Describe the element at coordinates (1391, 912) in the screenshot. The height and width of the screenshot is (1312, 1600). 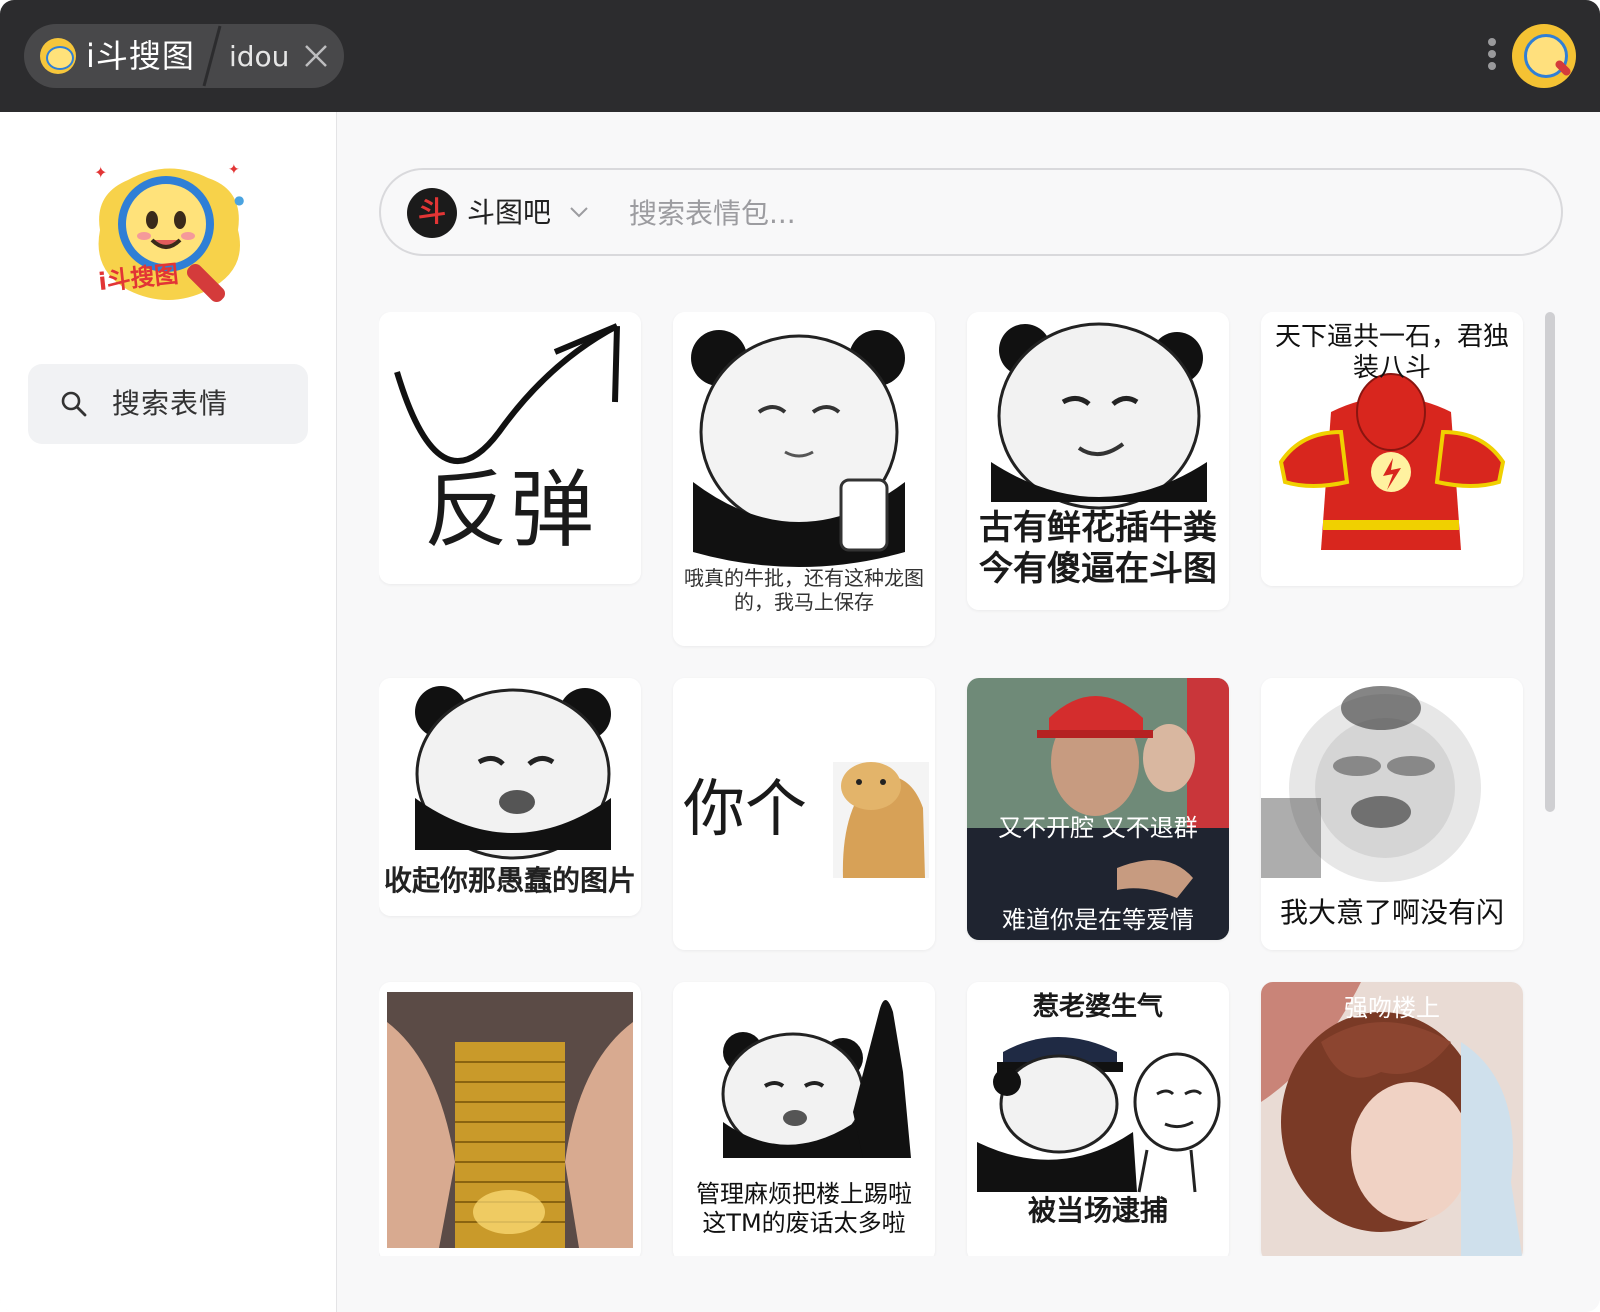
I see `meme-caption: 我大意了啊没有闪` at that location.